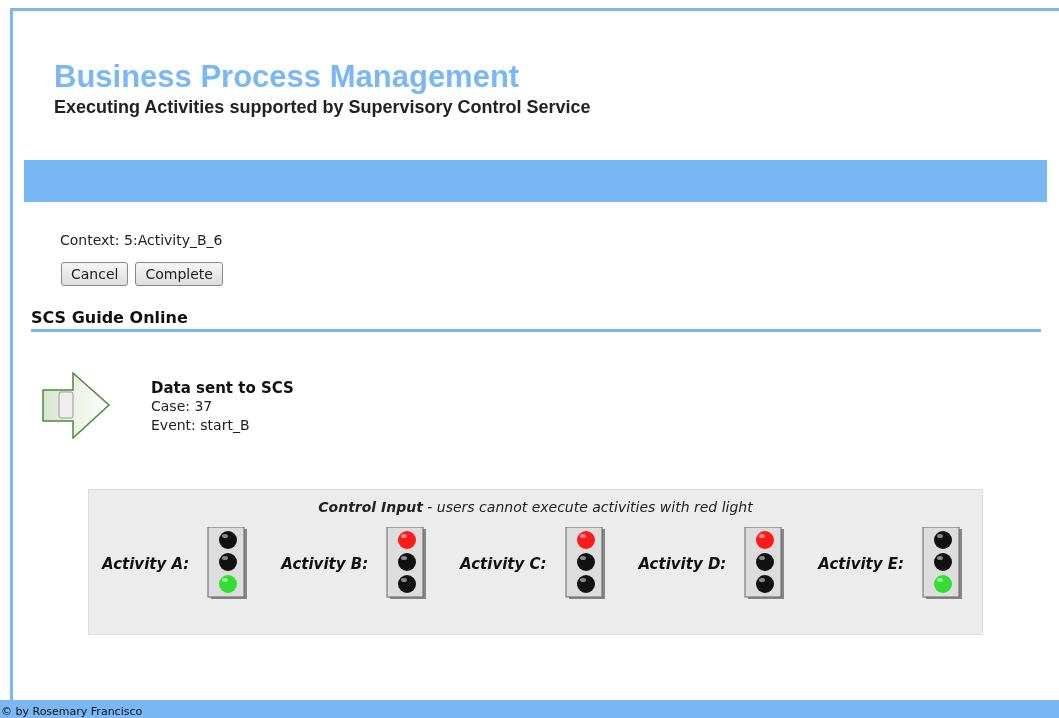  I want to click on activity-label: Activity A:, so click(146, 564).